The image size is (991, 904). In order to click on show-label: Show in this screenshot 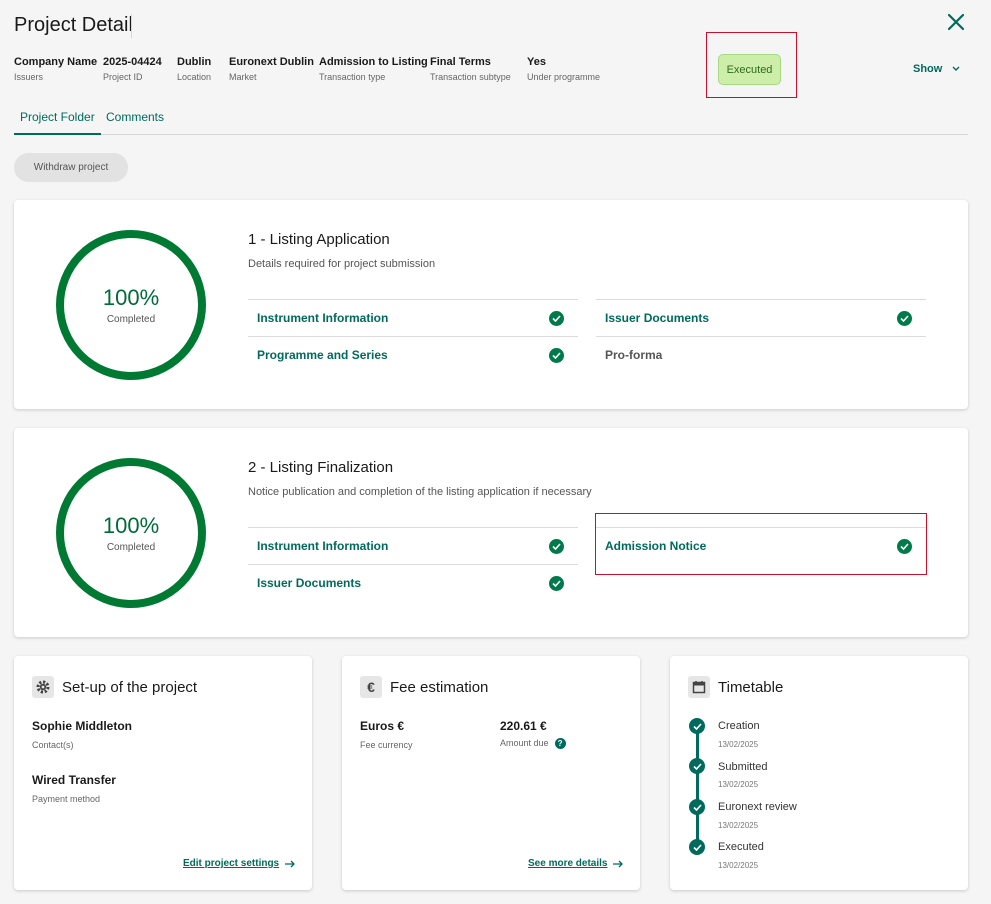, I will do `click(928, 69)`.